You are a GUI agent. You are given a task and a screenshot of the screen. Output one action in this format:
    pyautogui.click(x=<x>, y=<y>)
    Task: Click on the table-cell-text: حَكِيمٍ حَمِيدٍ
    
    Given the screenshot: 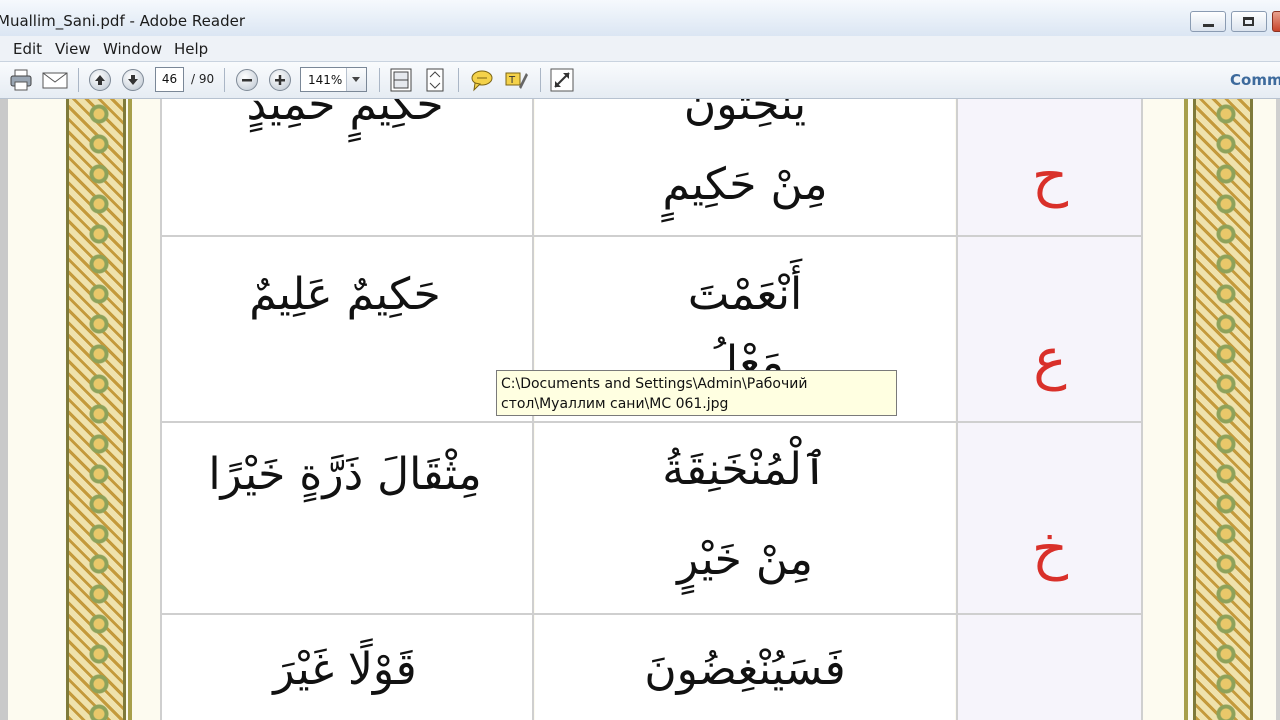 What is the action you would take?
    pyautogui.click(x=345, y=114)
    